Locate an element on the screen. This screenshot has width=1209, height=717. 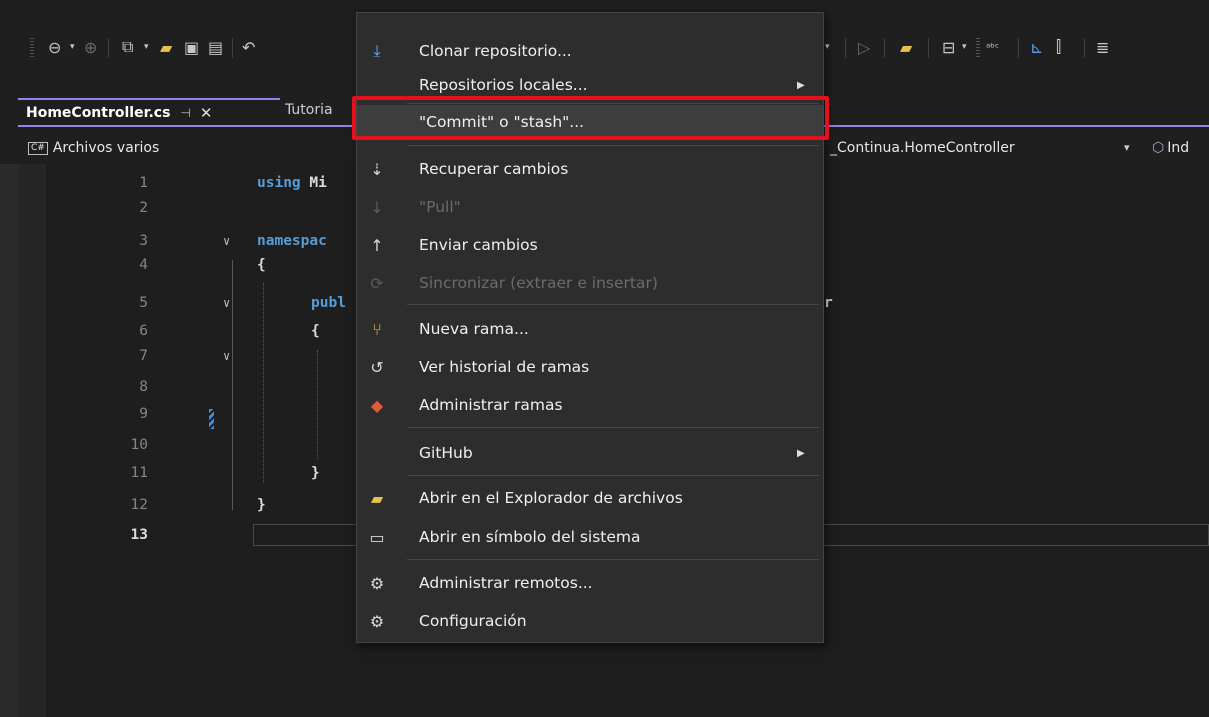
save-icon: ▣ is located at coordinates (191, 47).